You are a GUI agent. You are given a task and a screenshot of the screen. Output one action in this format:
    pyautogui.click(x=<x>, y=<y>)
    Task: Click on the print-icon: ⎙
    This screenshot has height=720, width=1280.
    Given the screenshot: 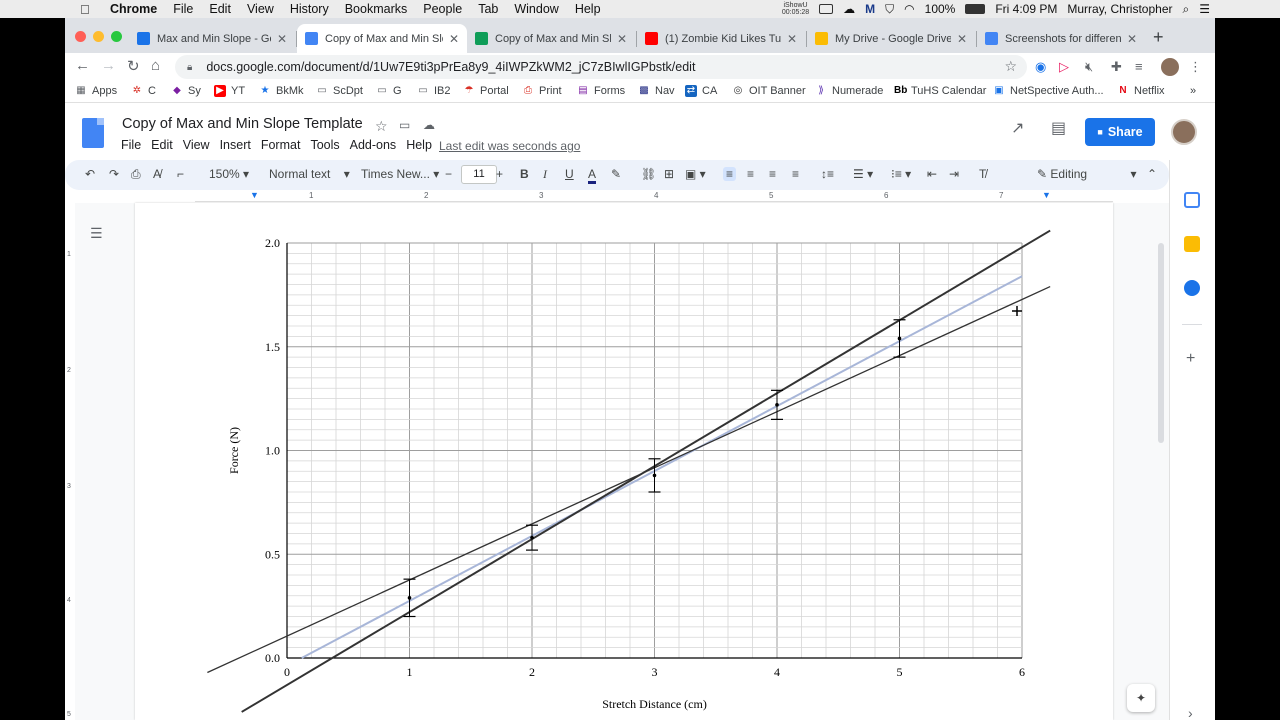 What is the action you would take?
    pyautogui.click(x=136, y=174)
    